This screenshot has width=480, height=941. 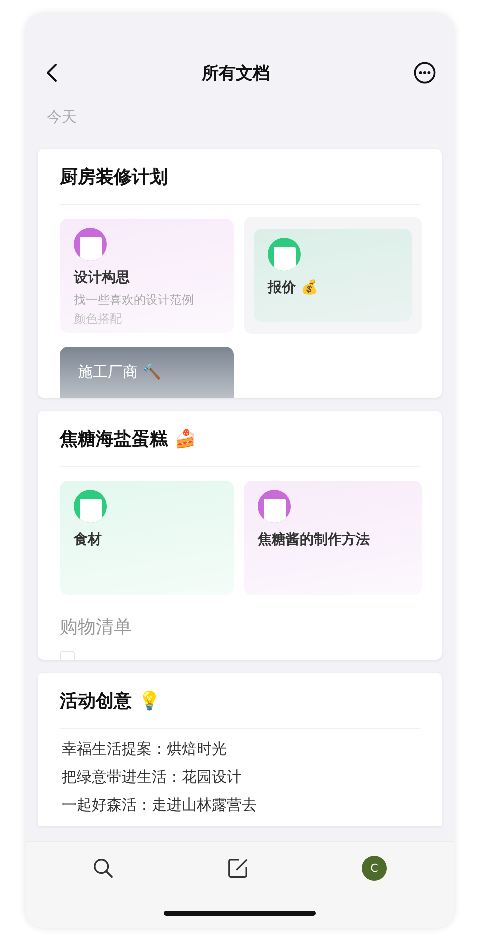 What do you see at coordinates (236, 73) in the screenshot?
I see `page-title: 所有文档` at bounding box center [236, 73].